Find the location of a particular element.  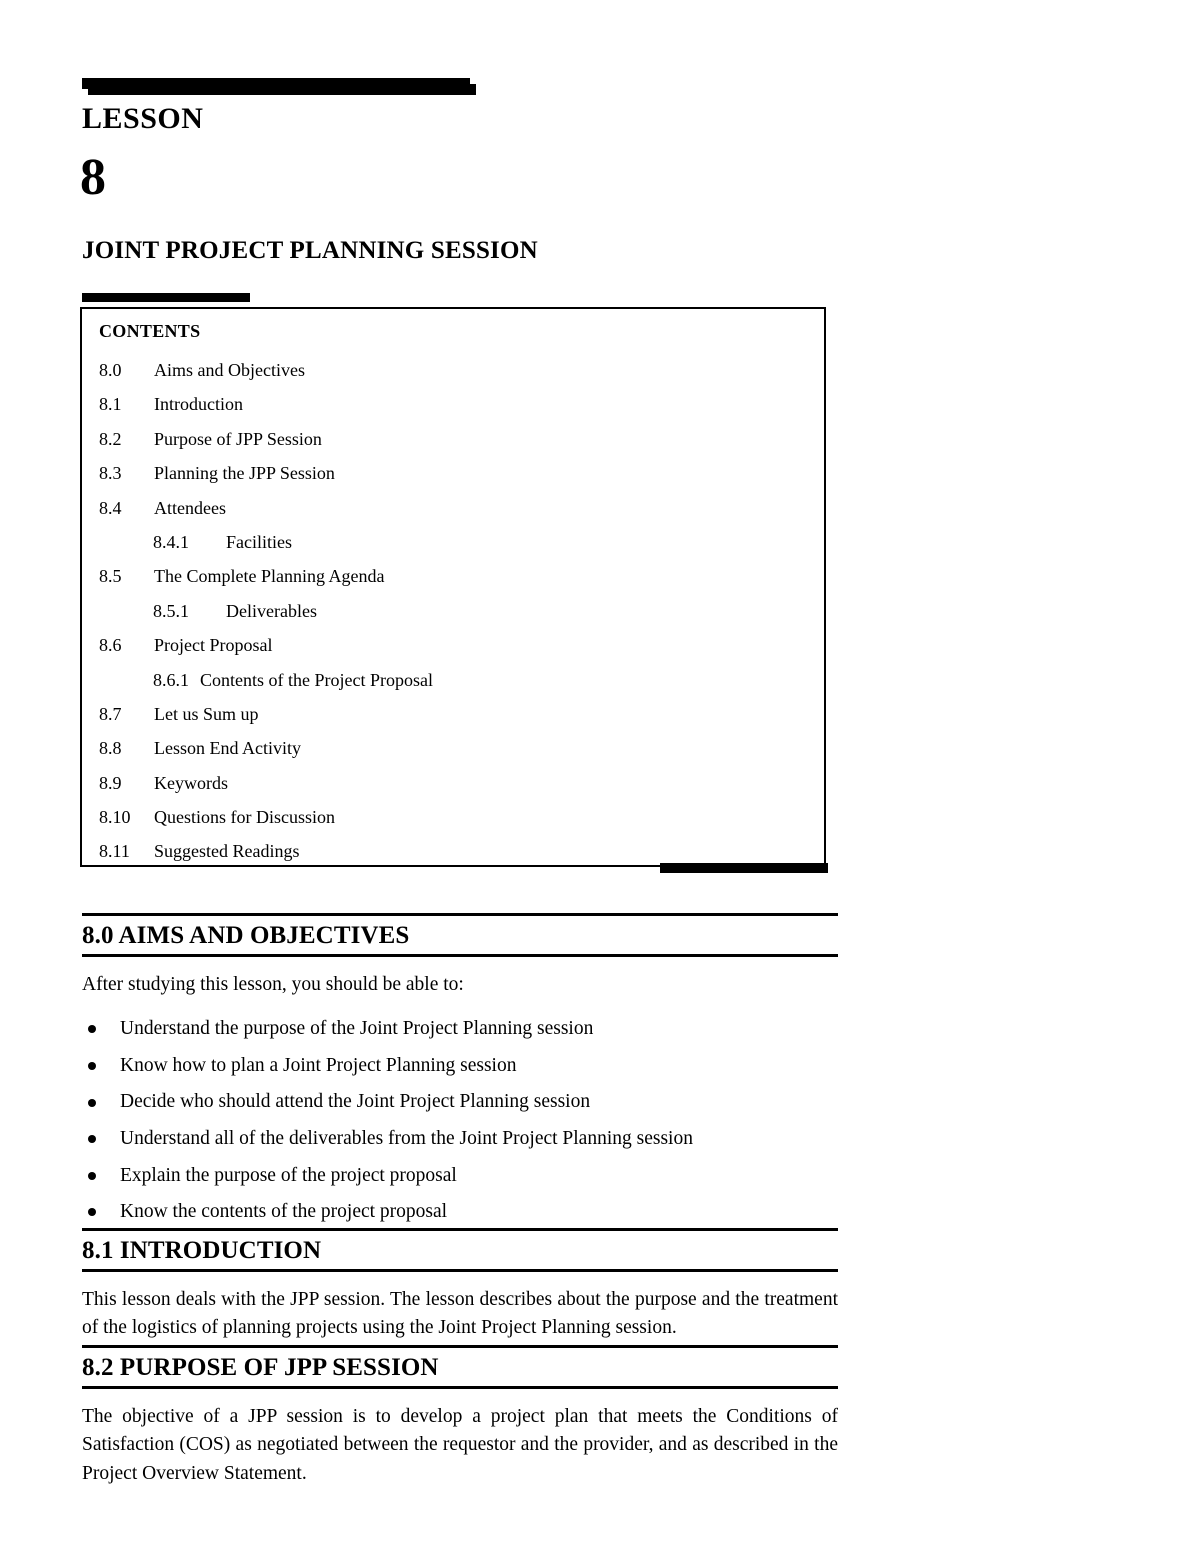

toc-item-label: Keywords is located at coordinates (191, 782).